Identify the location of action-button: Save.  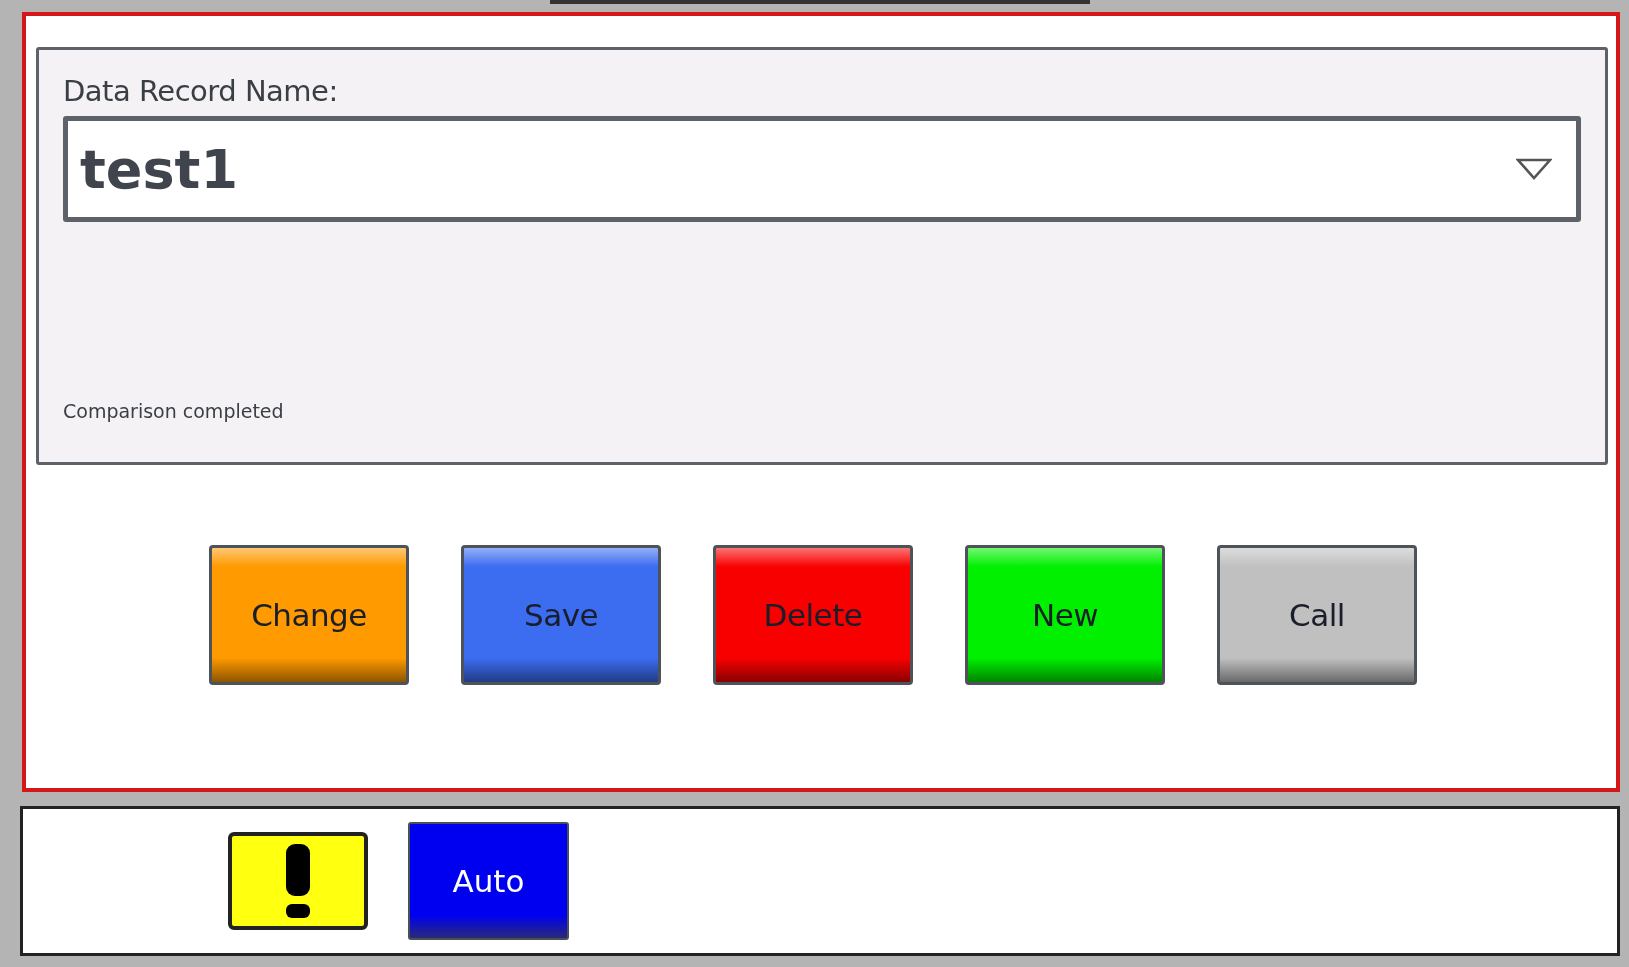
(561, 615).